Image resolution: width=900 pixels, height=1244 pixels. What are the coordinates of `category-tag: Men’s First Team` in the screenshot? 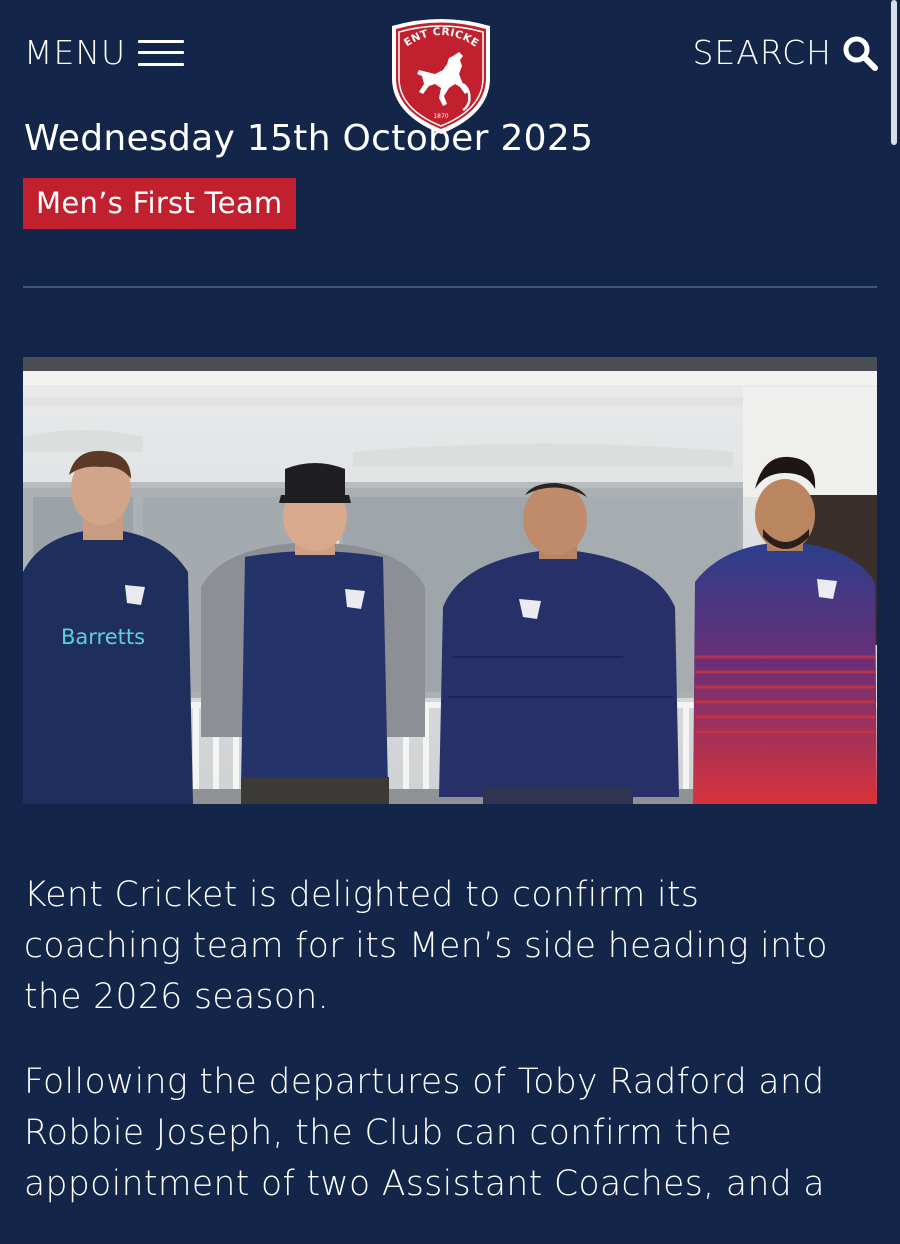 It's located at (159, 203).